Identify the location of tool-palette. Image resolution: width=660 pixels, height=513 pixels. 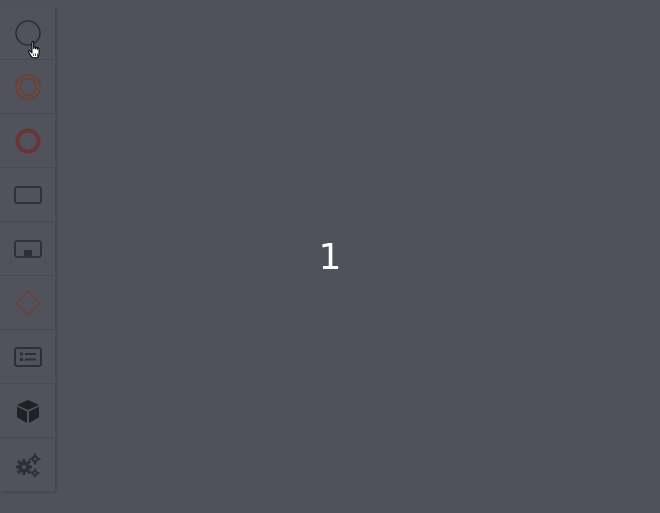
(28, 249).